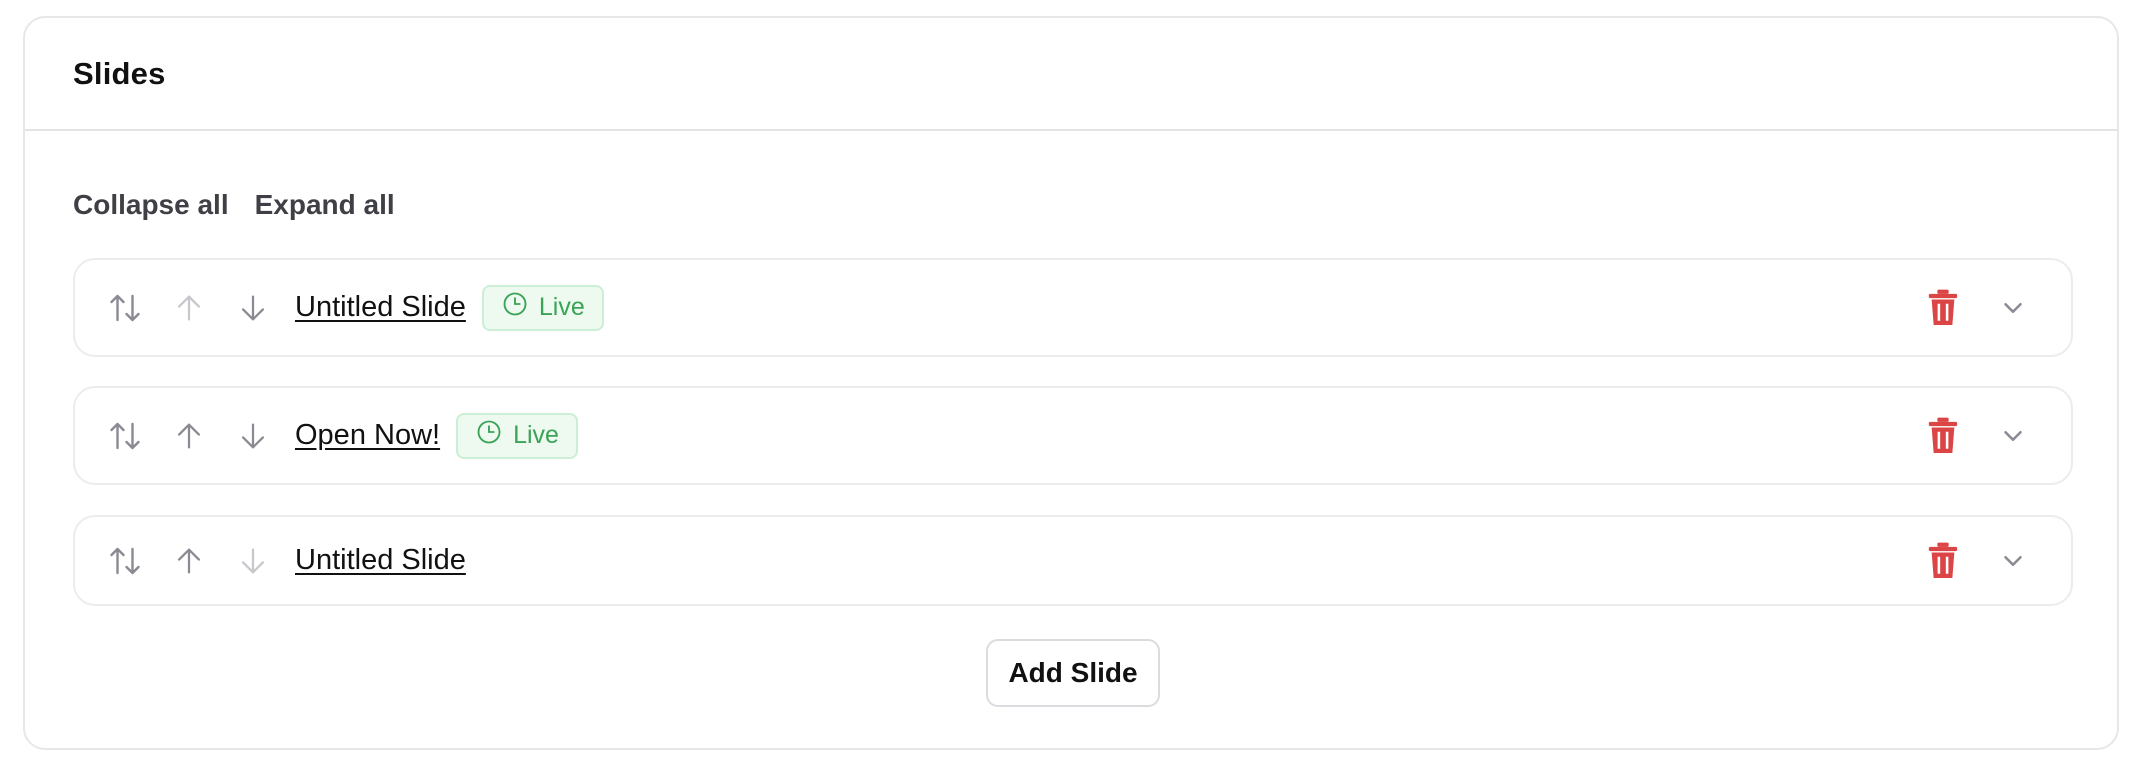 Image resolution: width=2142 pixels, height=762 pixels. I want to click on slide-row: Untitled Slide Live, so click(1073, 307).